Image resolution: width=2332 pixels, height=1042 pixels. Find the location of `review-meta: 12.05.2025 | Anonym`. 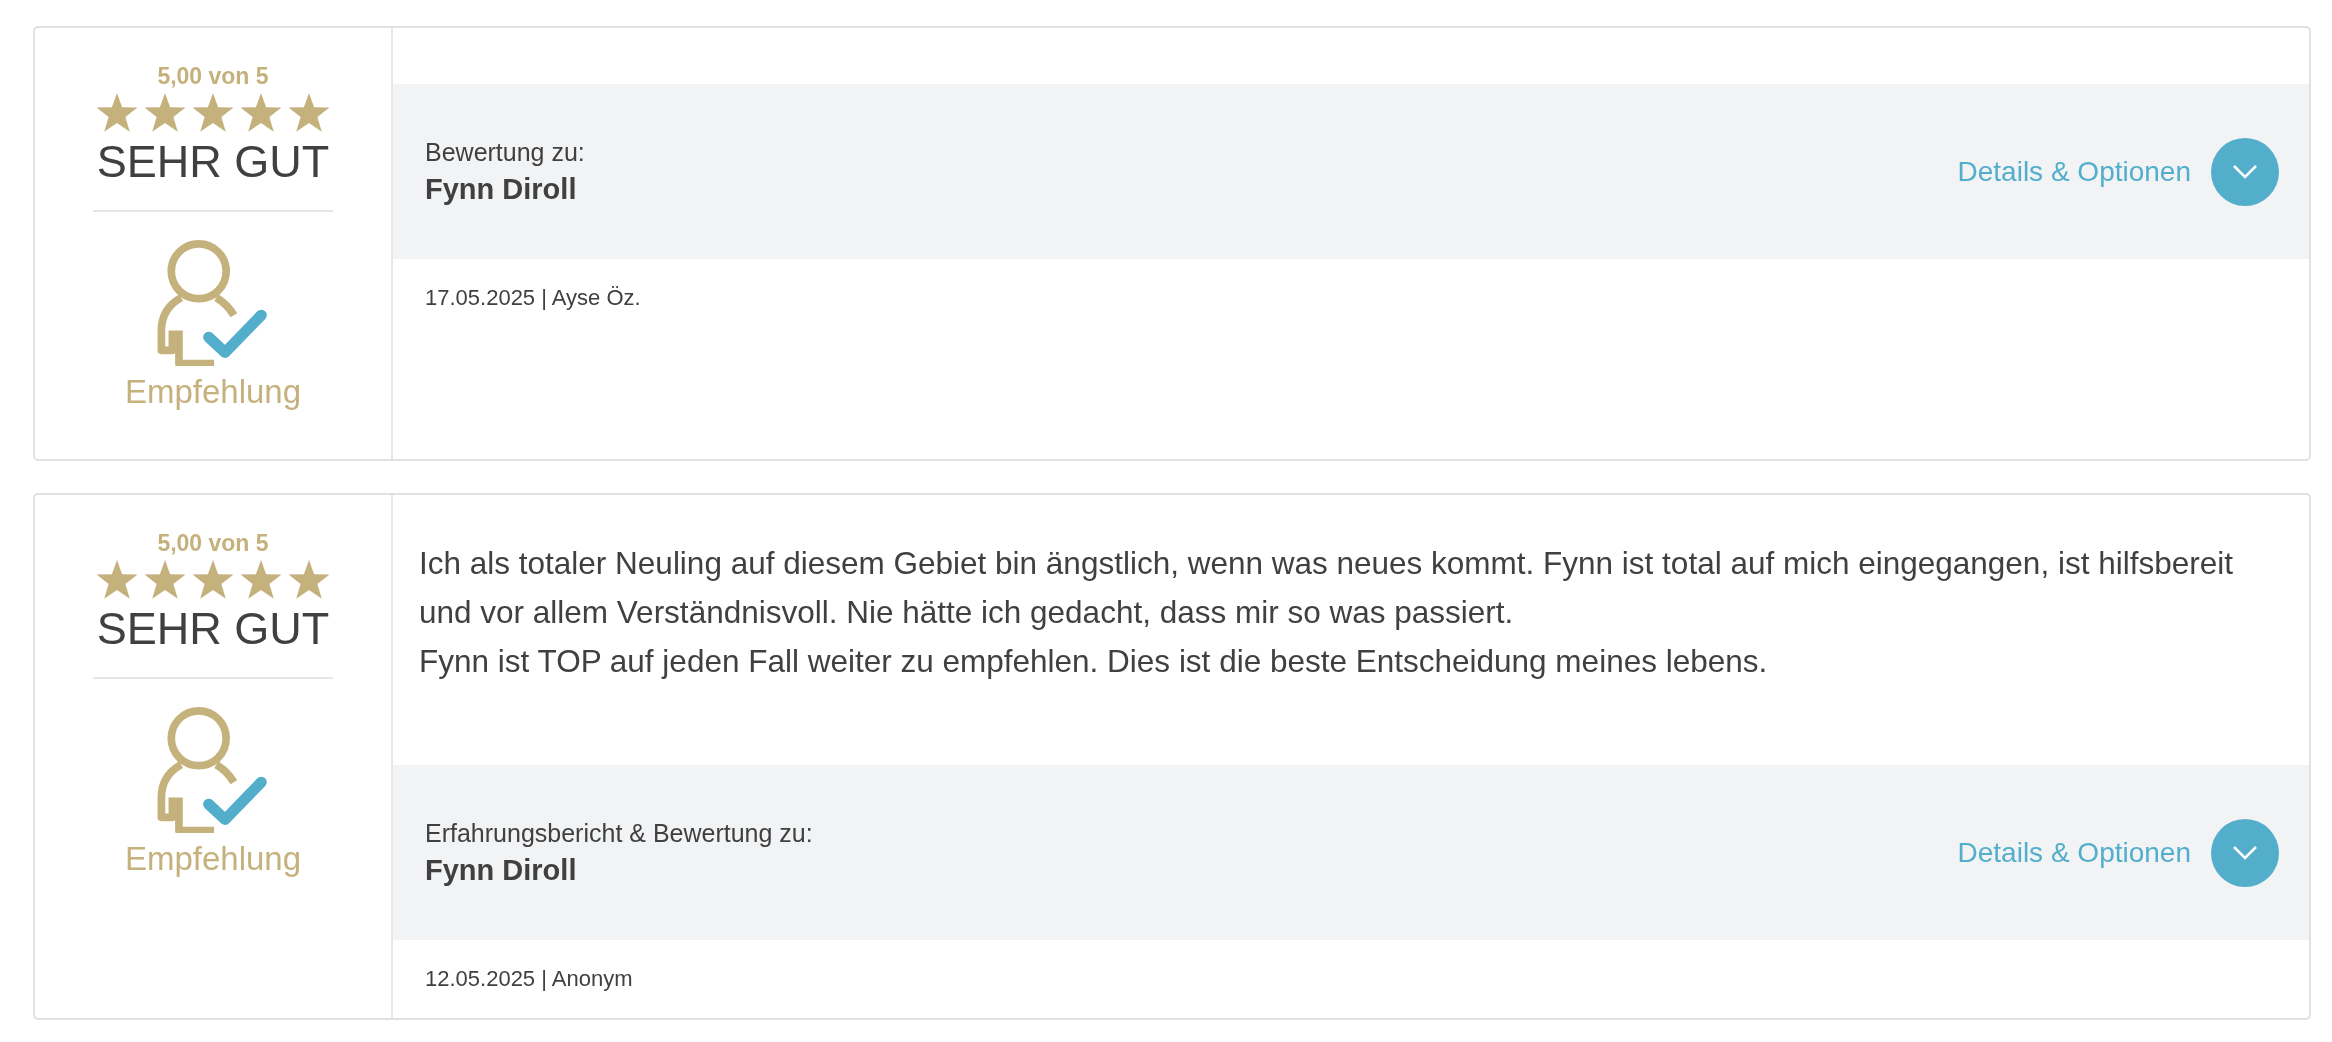

review-meta: 12.05.2025 | Anonym is located at coordinates (529, 979).